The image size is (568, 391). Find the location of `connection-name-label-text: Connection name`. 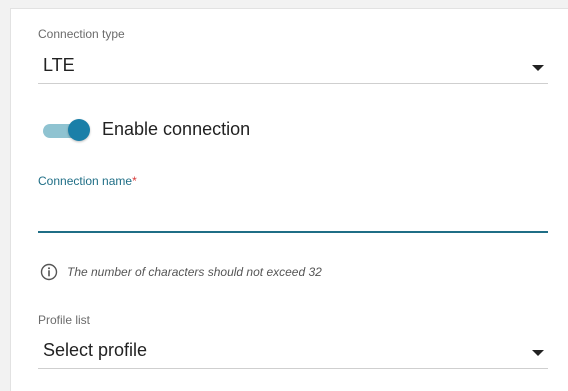

connection-name-label-text: Connection name is located at coordinates (85, 181).